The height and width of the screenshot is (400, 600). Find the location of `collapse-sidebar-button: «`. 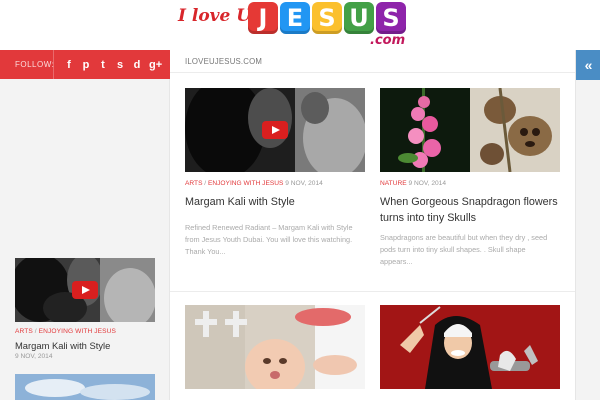

collapse-sidebar-button: « is located at coordinates (588, 65).